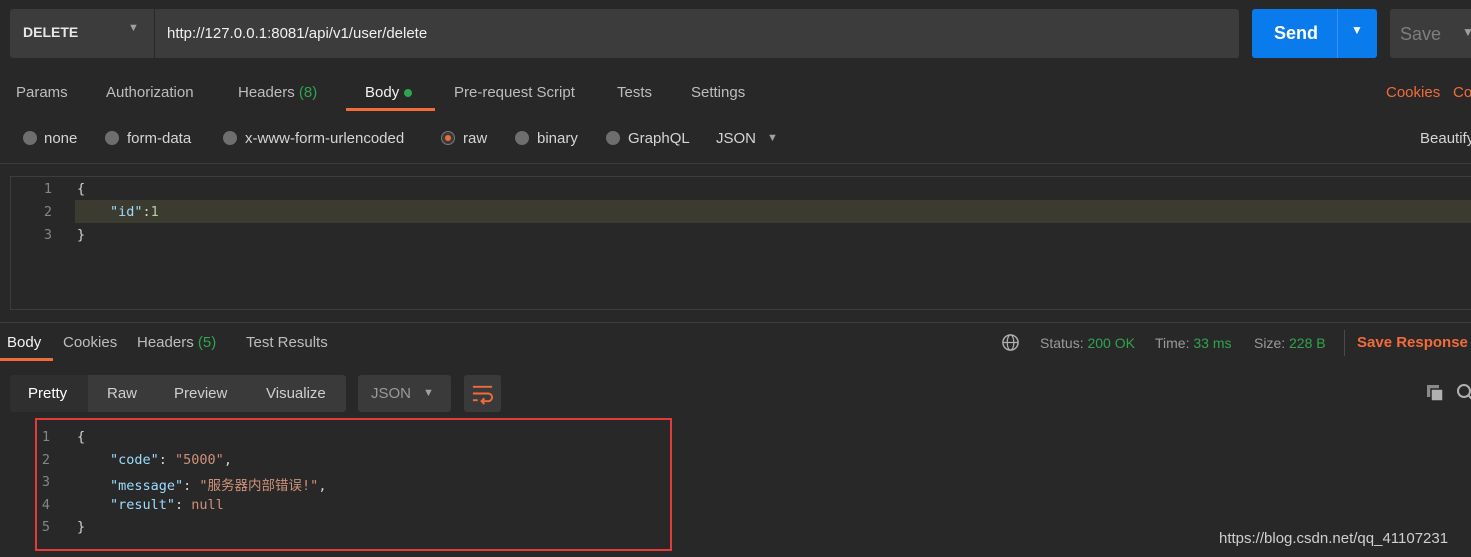 The height and width of the screenshot is (557, 1471). What do you see at coordinates (133, 28) in the screenshot?
I see `chevron-down-icon: ▼` at bounding box center [133, 28].